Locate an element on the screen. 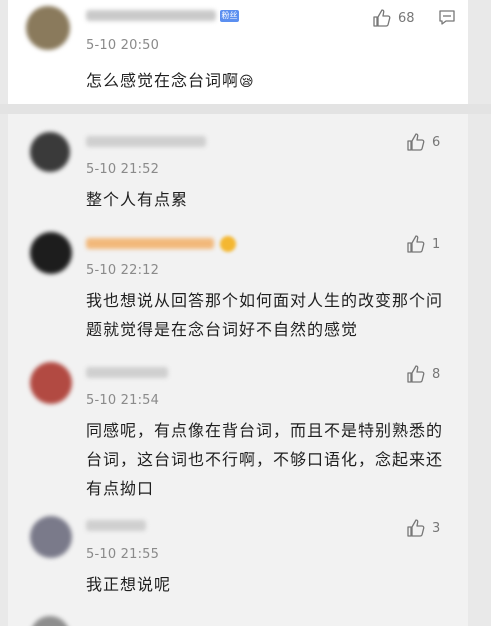 This screenshot has height=626, width=491. like-count: 8 is located at coordinates (436, 374).